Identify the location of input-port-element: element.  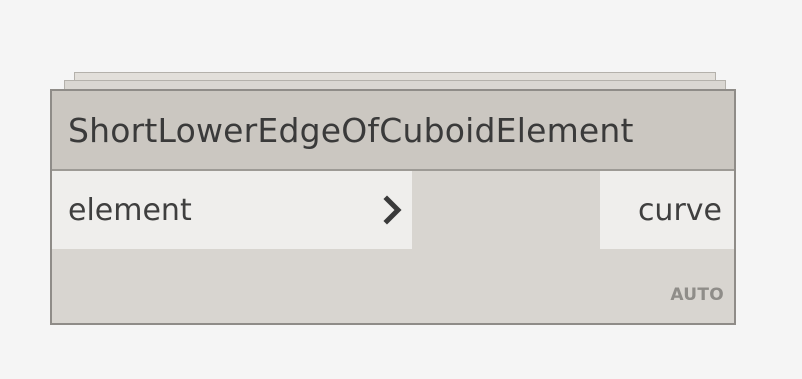
(232, 210).